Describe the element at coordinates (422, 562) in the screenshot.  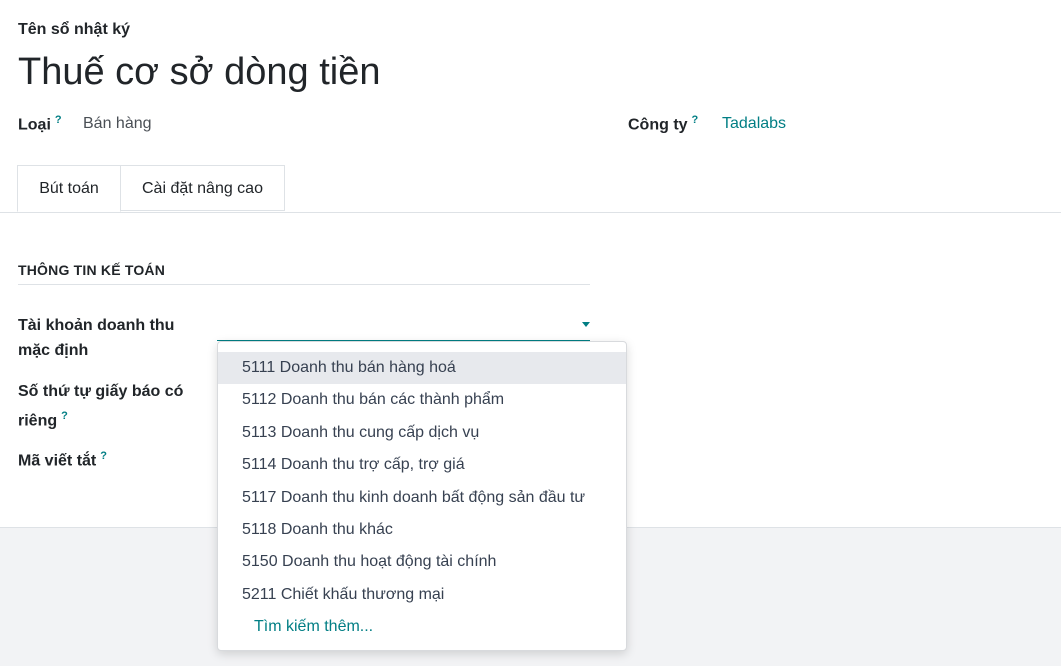
I see `dropdown-option: 5150 Doanh thu hoạt động tài chính` at that location.